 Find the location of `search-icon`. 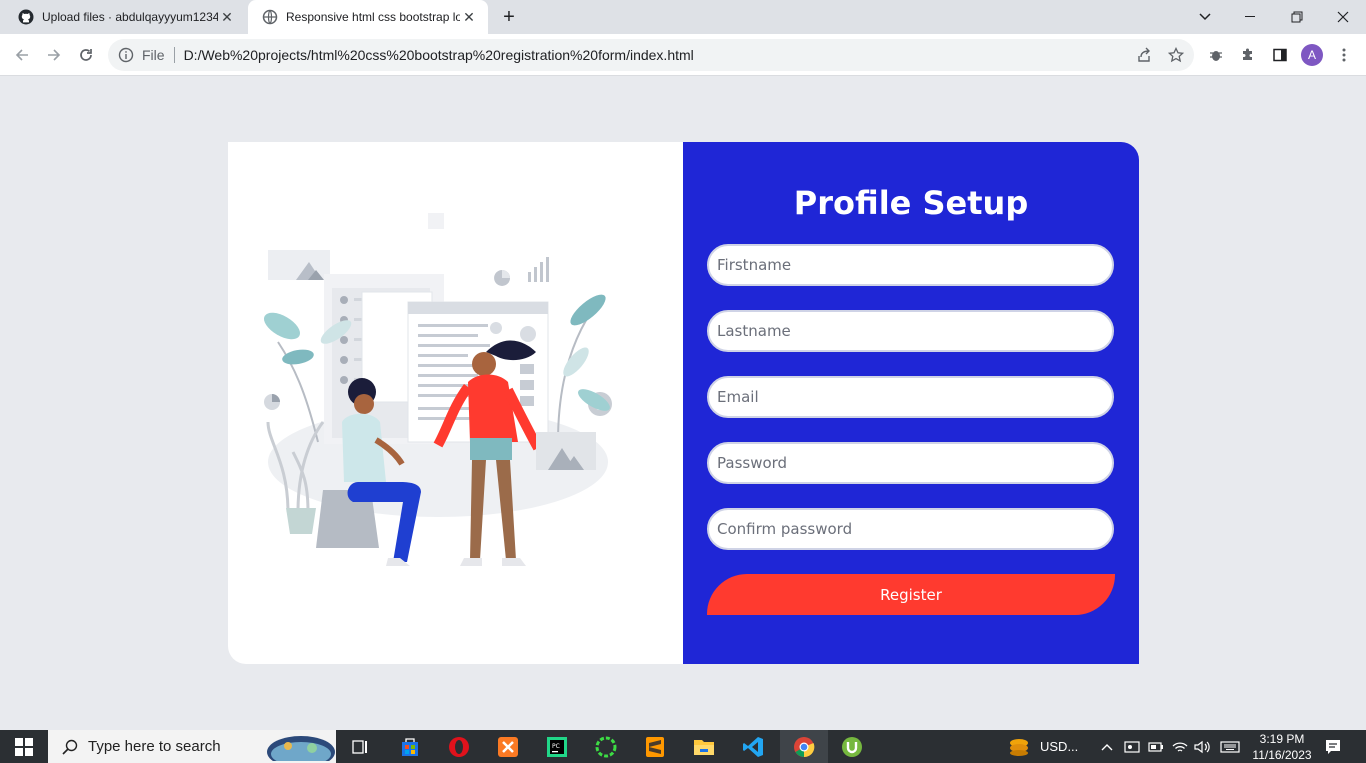

search-icon is located at coordinates (70, 747).